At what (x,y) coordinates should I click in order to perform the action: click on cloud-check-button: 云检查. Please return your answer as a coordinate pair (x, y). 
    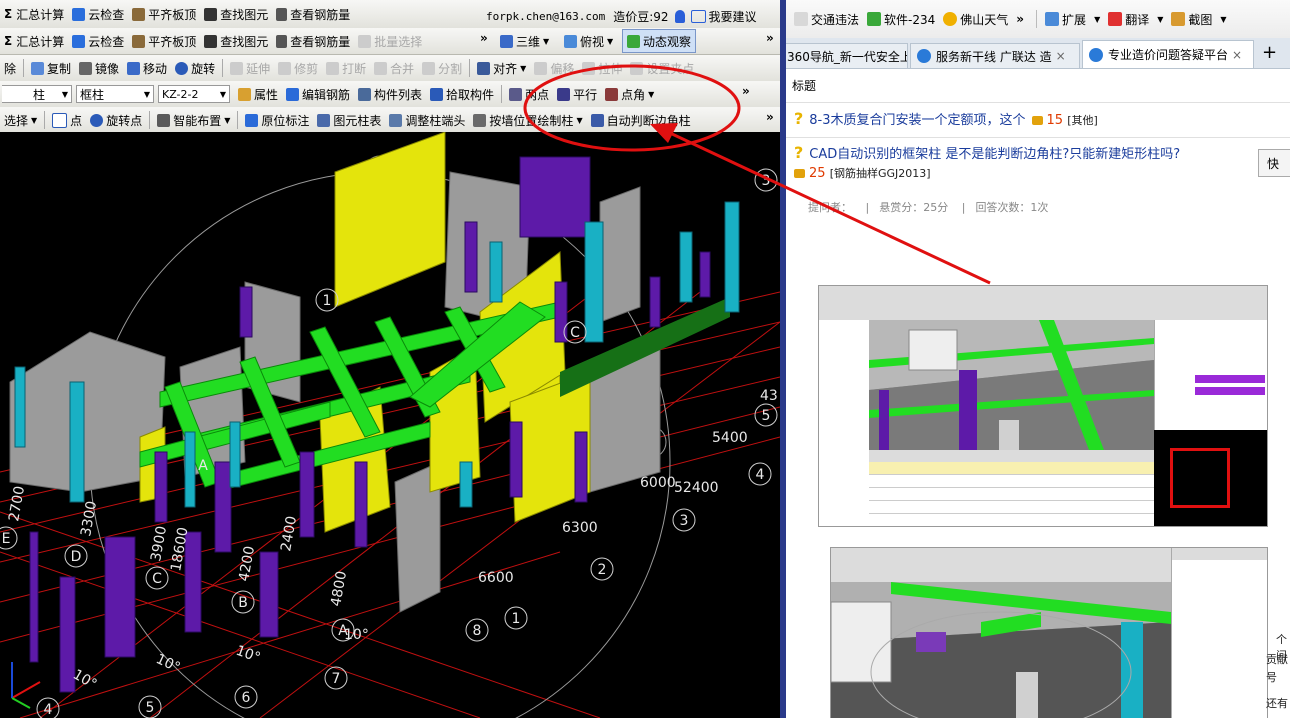
    Looking at the image, I should click on (98, 14).